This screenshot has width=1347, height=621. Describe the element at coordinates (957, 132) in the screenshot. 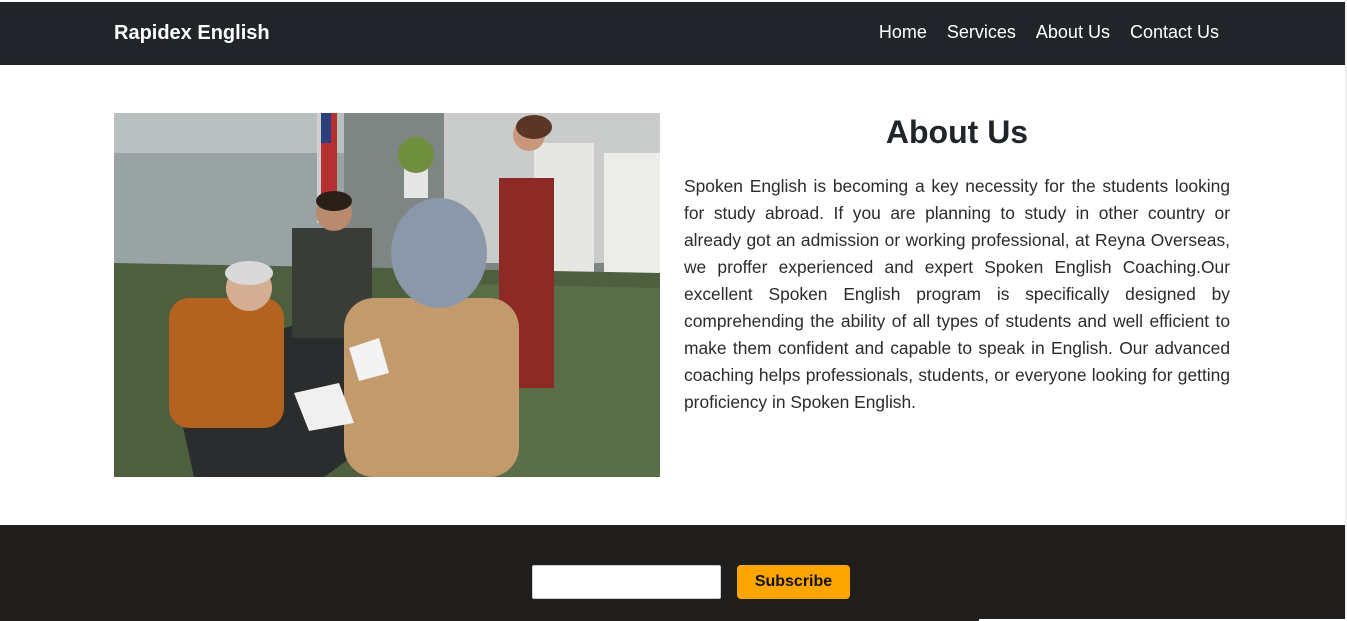

I see `about-title: About Us` at that location.